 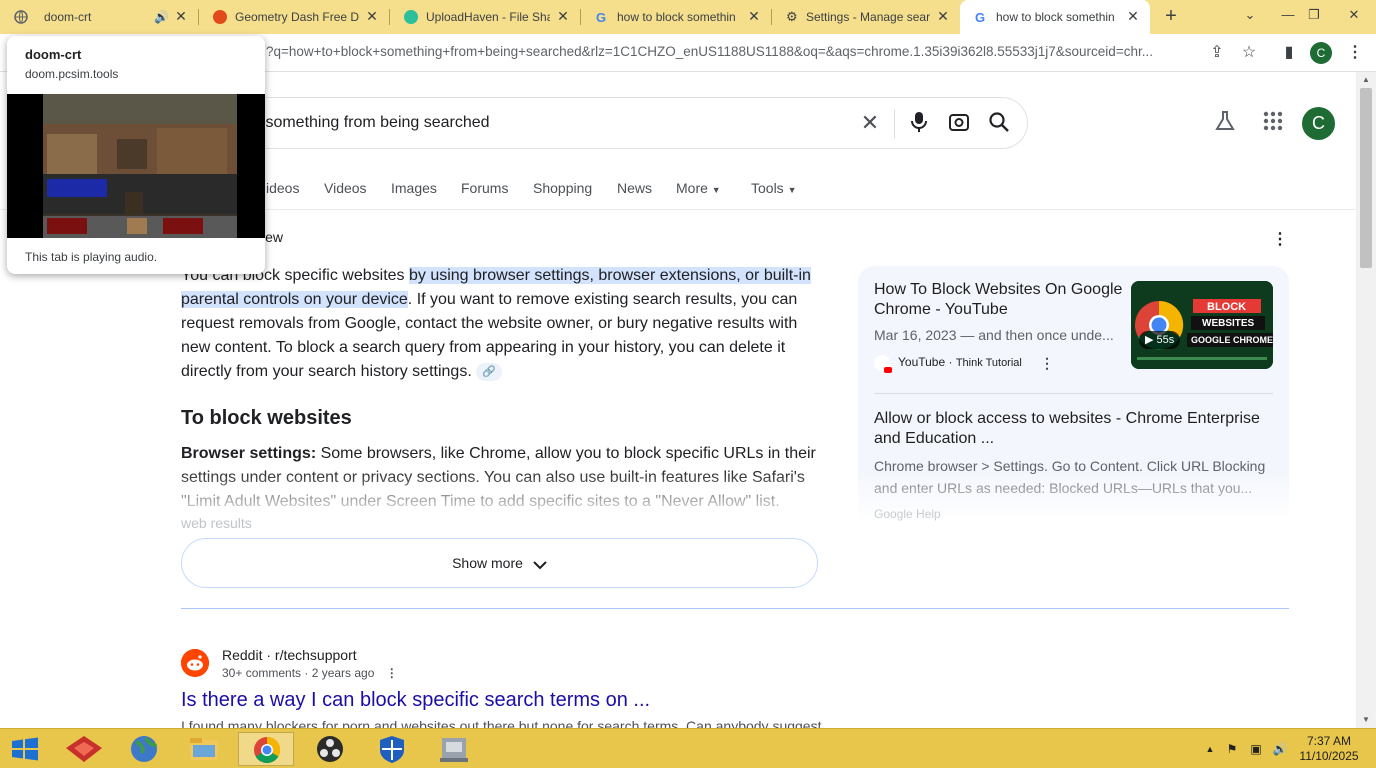 What do you see at coordinates (698, 188) in the screenshot?
I see `filter-more: More ▼` at bounding box center [698, 188].